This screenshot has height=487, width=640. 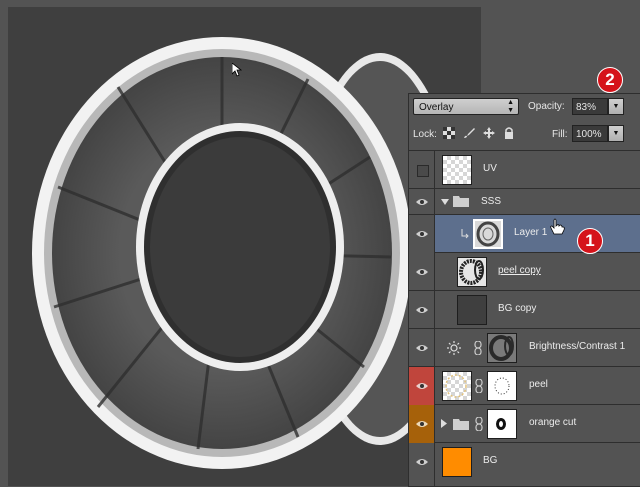 I want to click on select-arrows-icon: ▲ ▼, so click(x=510, y=106).